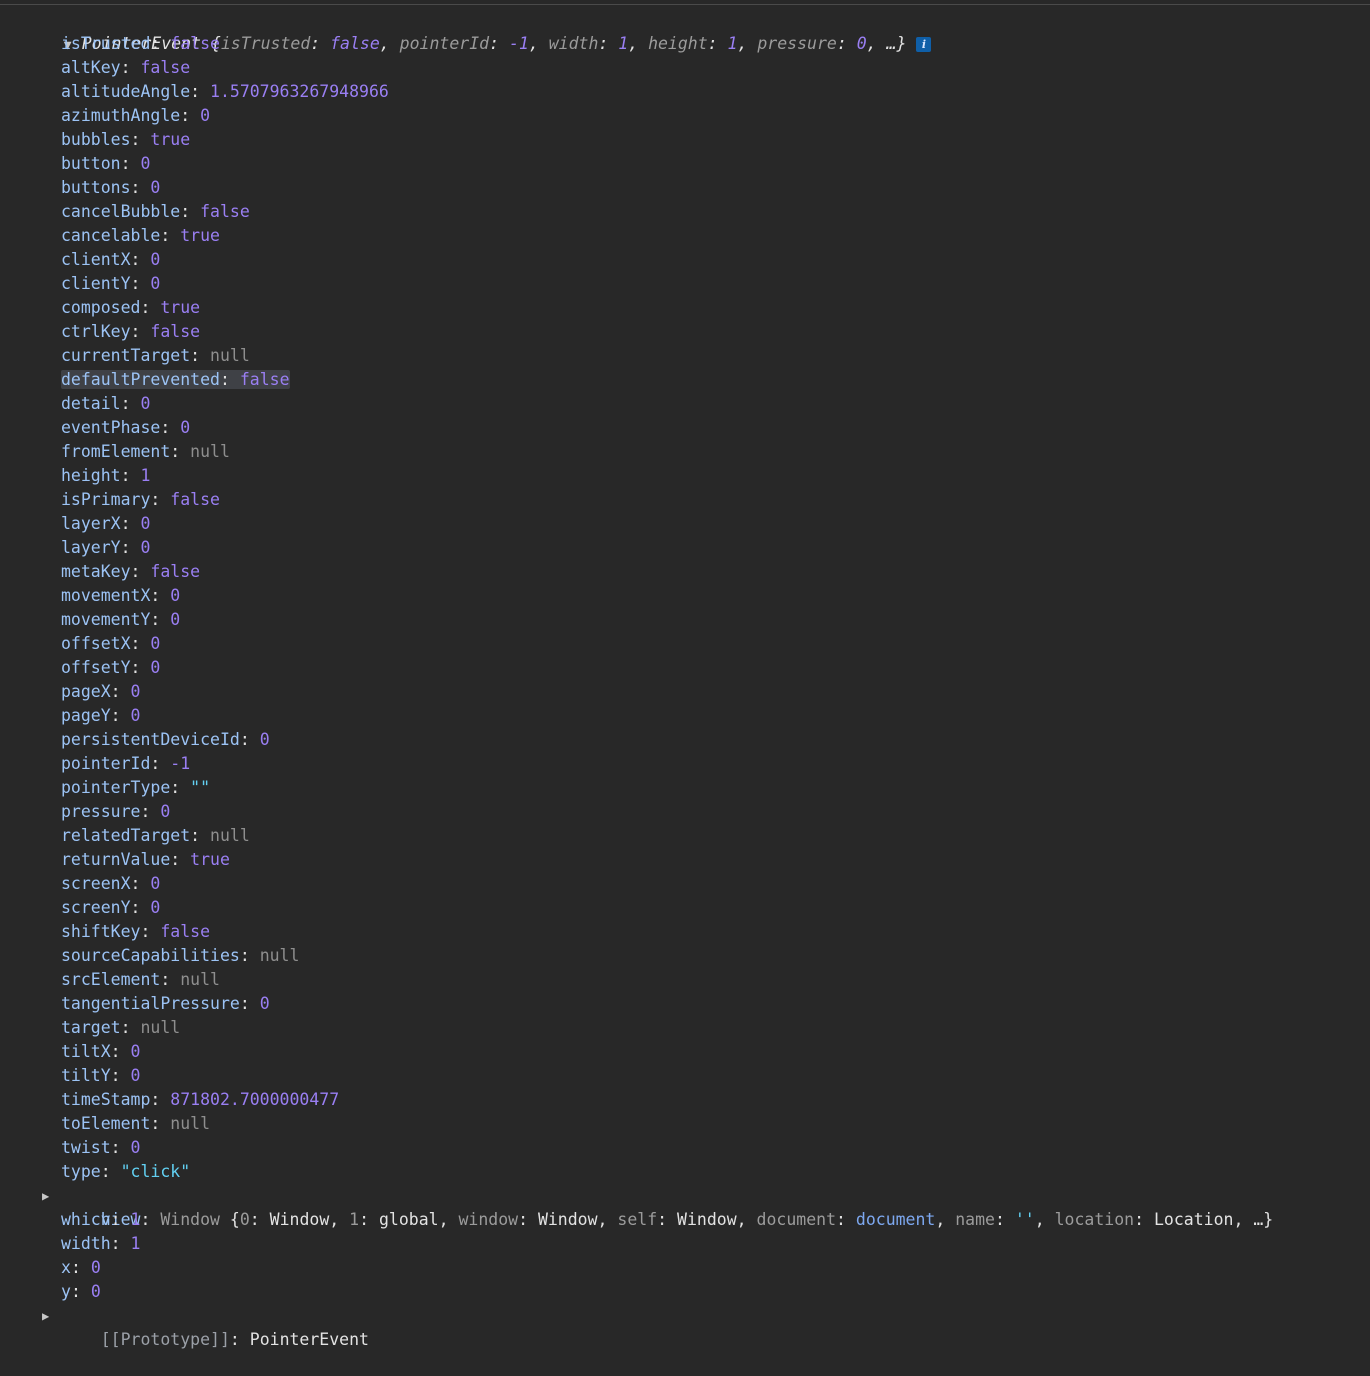 This screenshot has height=1376, width=1370. Describe the element at coordinates (86, 1219) in the screenshot. I see `property-key: which` at that location.